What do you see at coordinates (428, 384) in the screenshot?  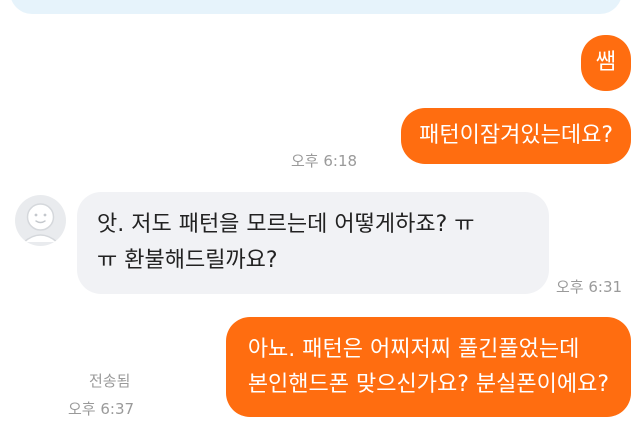 I see `message-text-line: 본인핸드폰 맞으신가요? 분실폰이에요?` at bounding box center [428, 384].